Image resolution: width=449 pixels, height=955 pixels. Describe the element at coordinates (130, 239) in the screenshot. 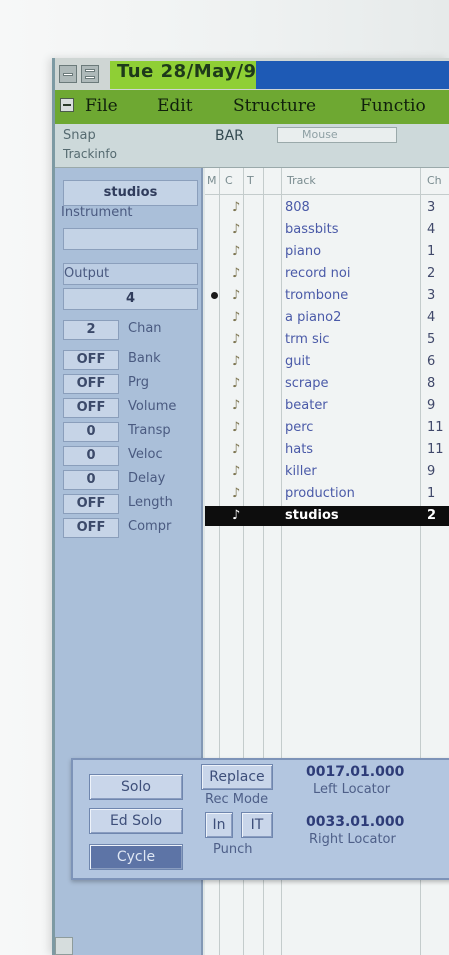

I see `instrument-field` at that location.